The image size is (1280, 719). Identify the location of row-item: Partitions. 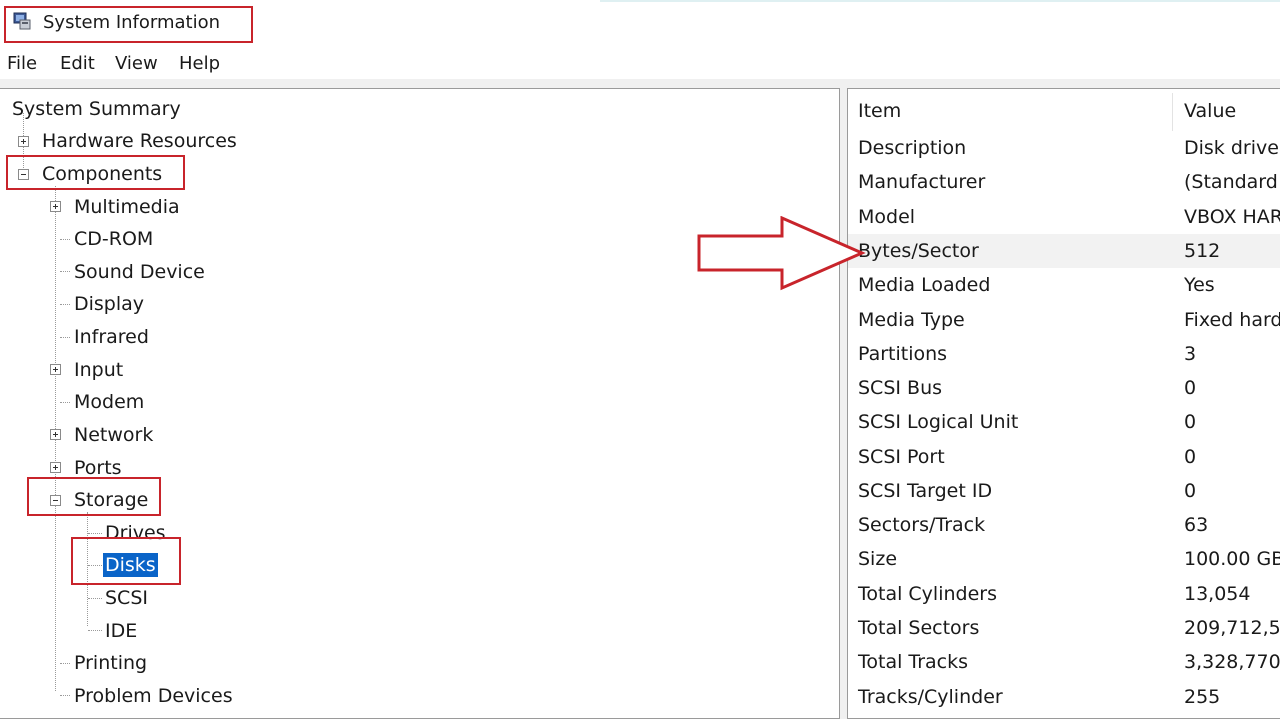
(903, 354).